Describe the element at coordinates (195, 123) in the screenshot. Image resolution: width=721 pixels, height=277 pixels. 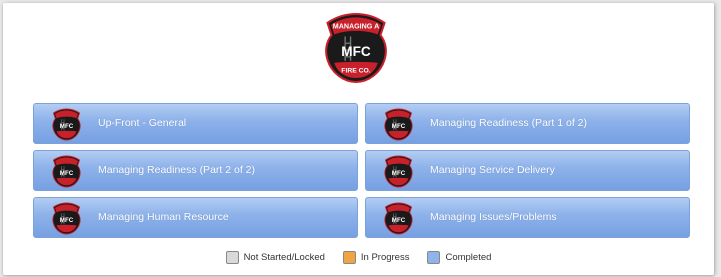
I see `module-button-up-front-general: Up-Front - General` at that location.